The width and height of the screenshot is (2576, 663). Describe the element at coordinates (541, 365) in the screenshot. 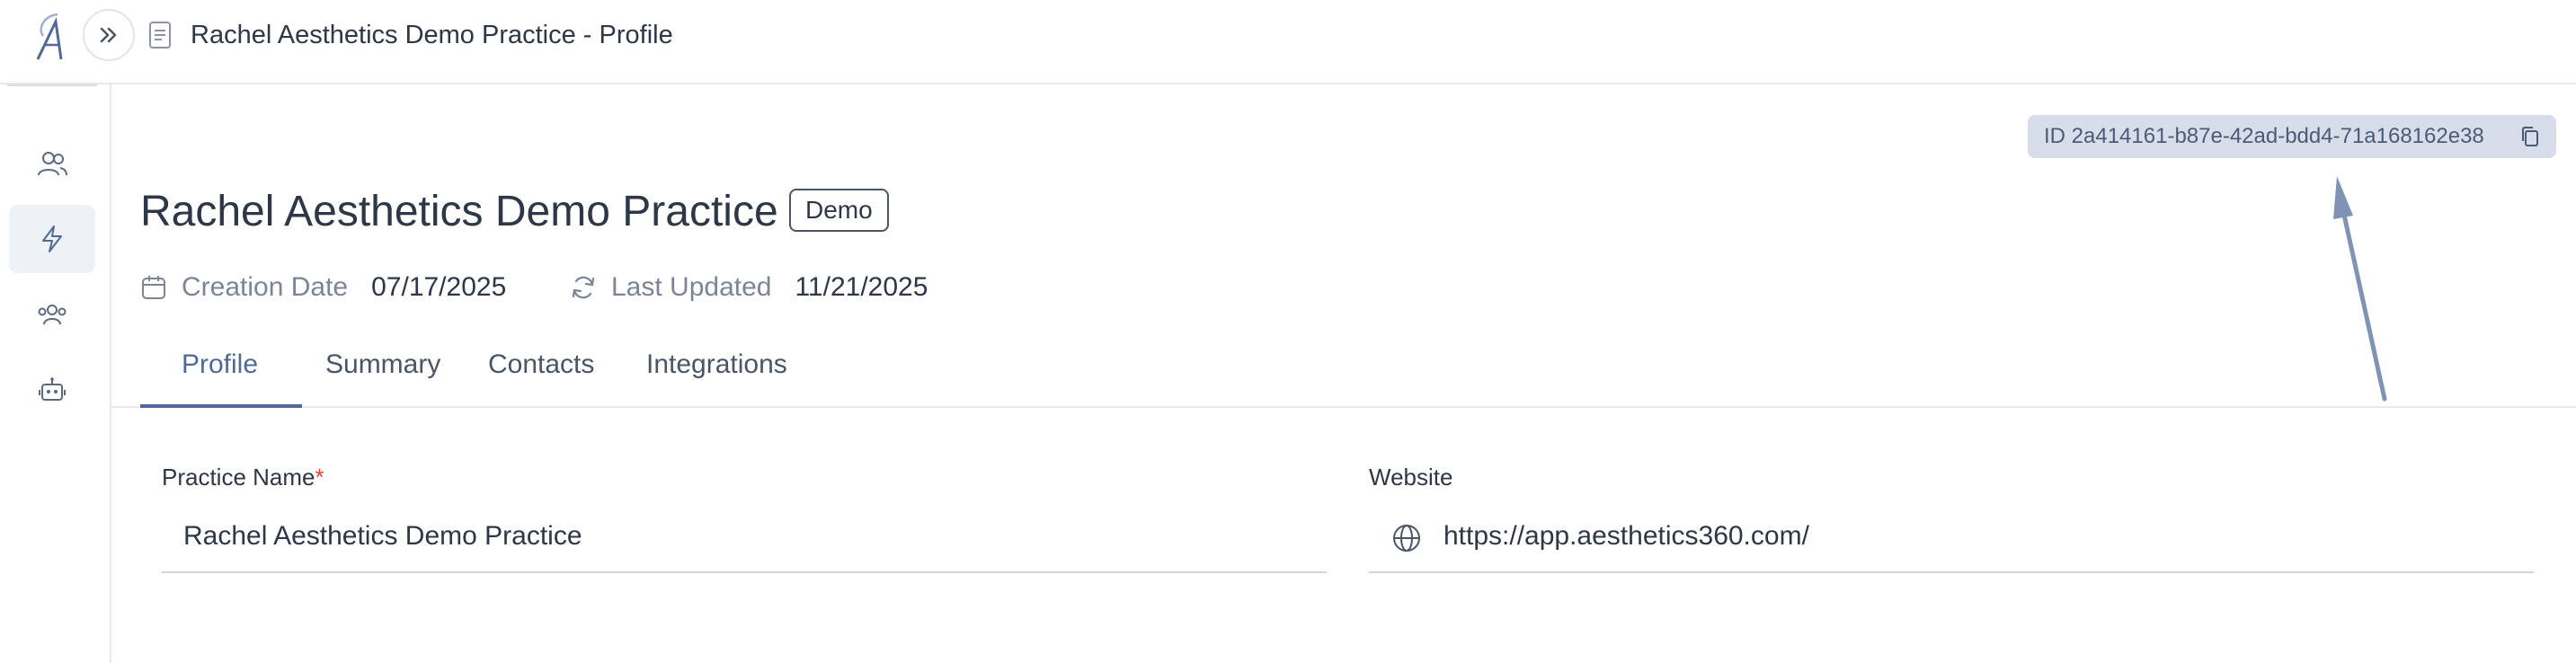

I see `tab-contacts: Contacts` at that location.